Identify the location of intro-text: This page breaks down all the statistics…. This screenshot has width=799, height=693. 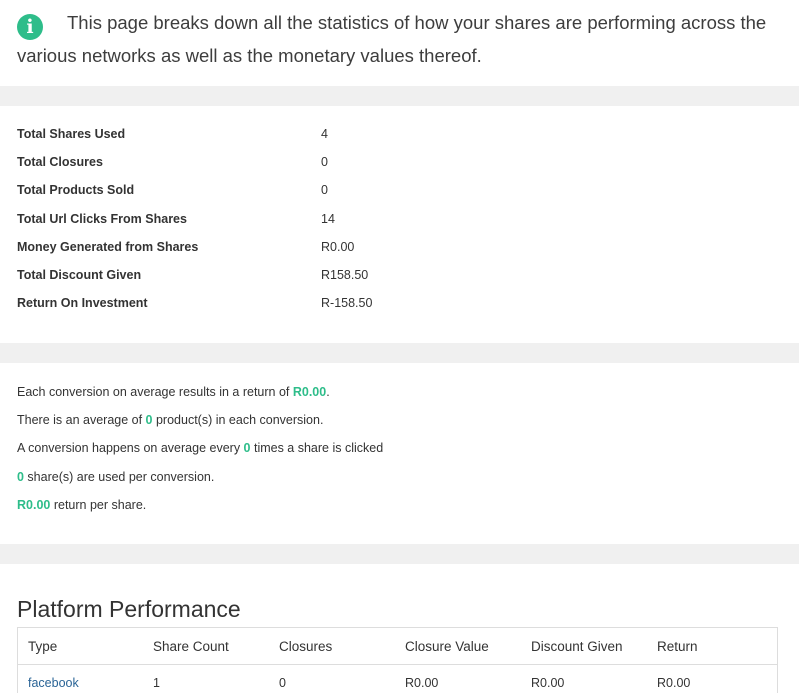
(392, 39).